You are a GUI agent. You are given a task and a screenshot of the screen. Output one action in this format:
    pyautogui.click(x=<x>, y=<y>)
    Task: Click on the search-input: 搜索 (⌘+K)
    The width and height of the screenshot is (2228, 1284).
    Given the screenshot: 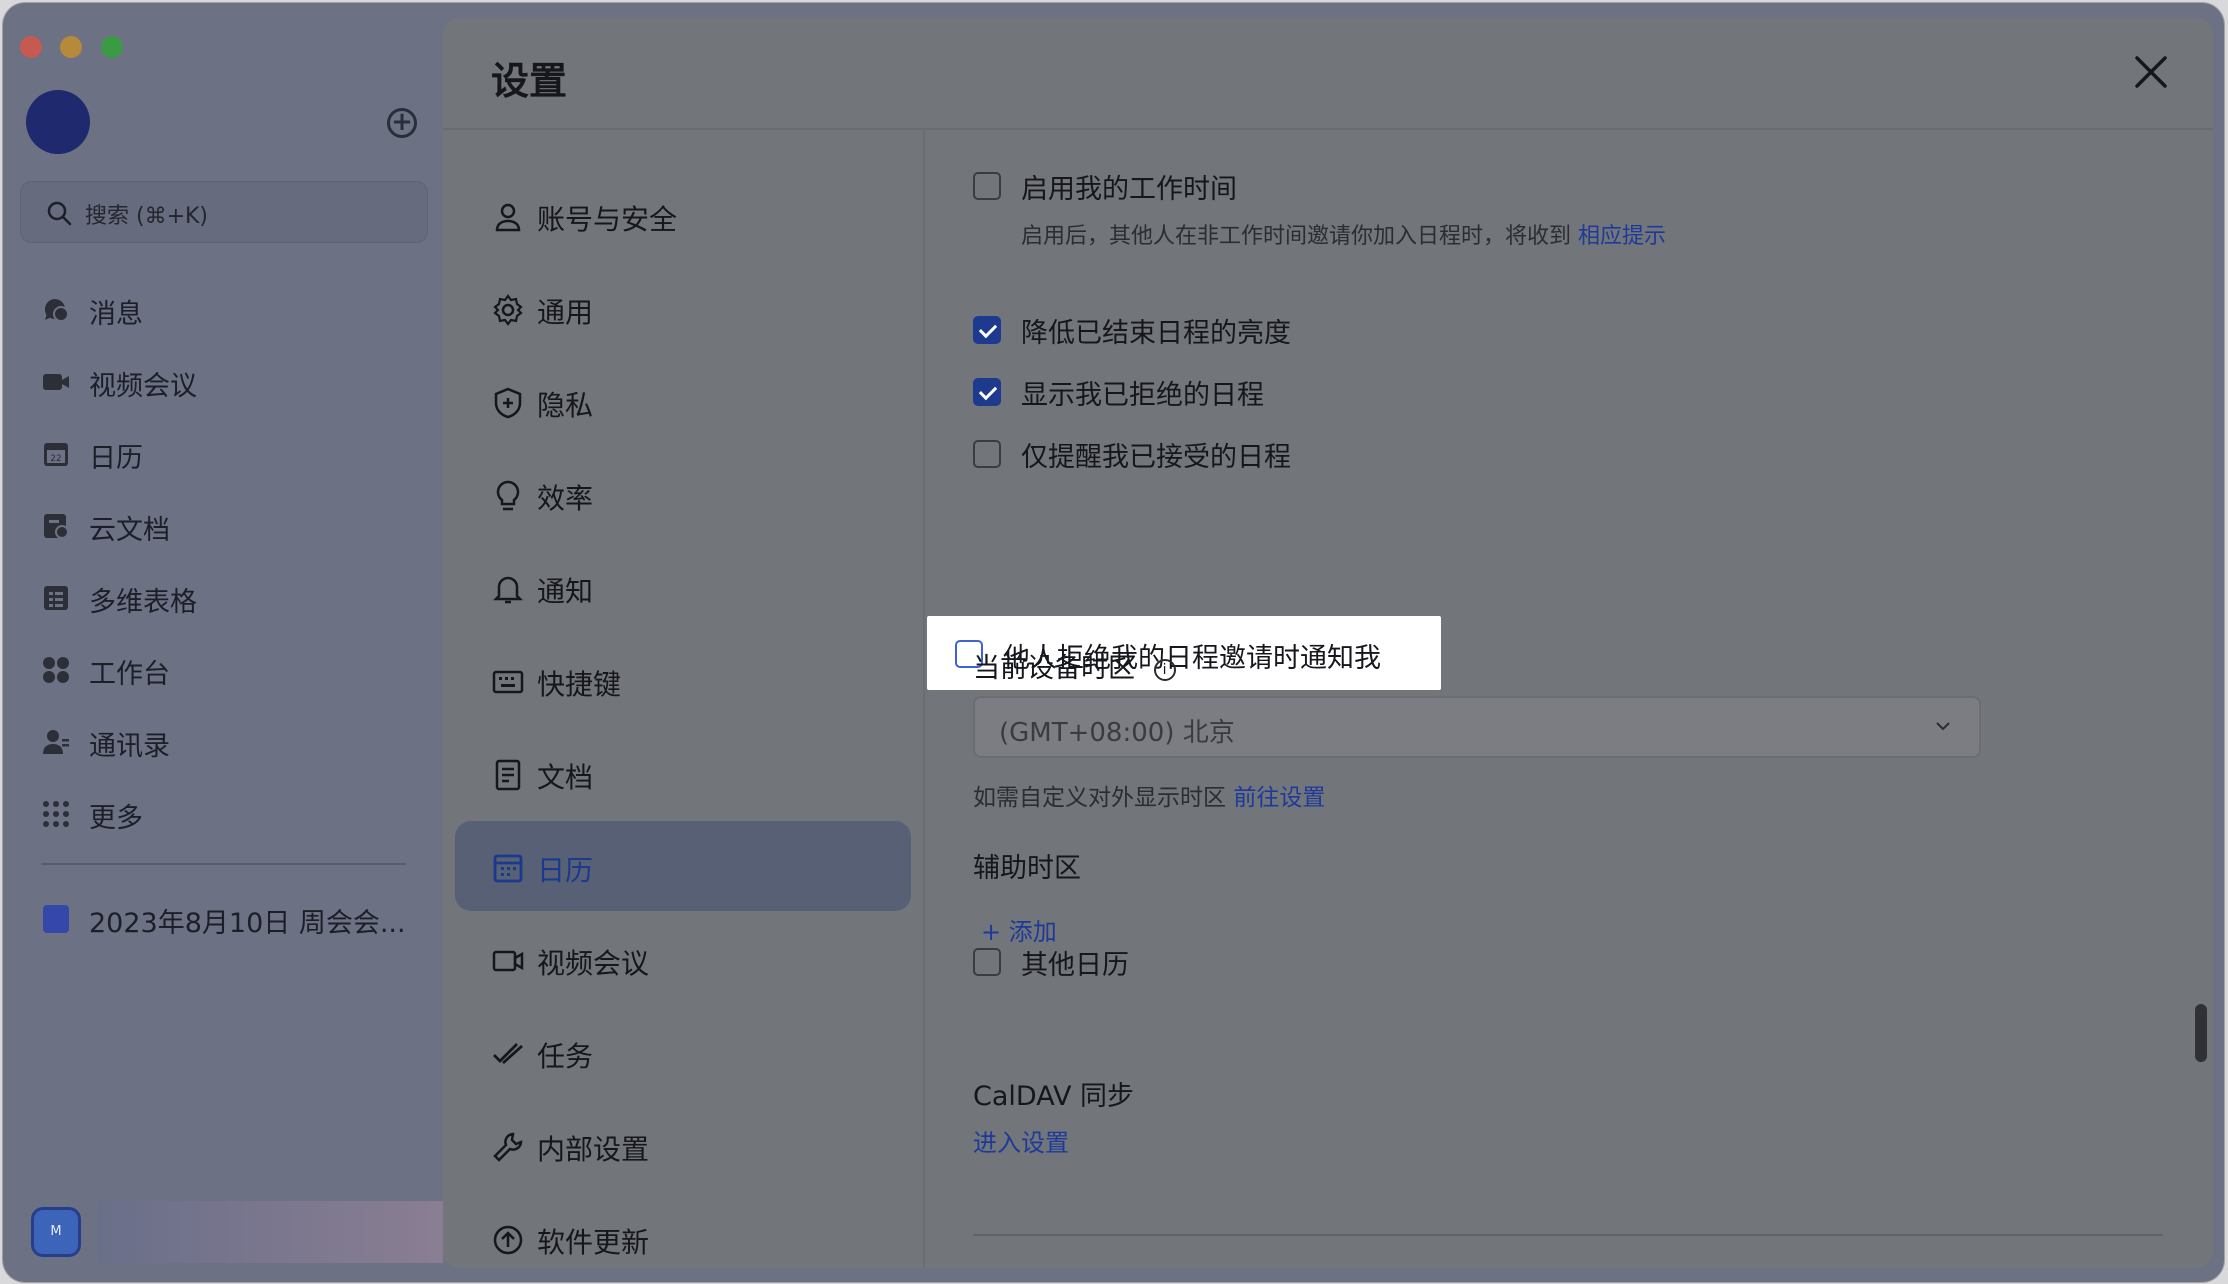 What is the action you would take?
    pyautogui.click(x=224, y=212)
    